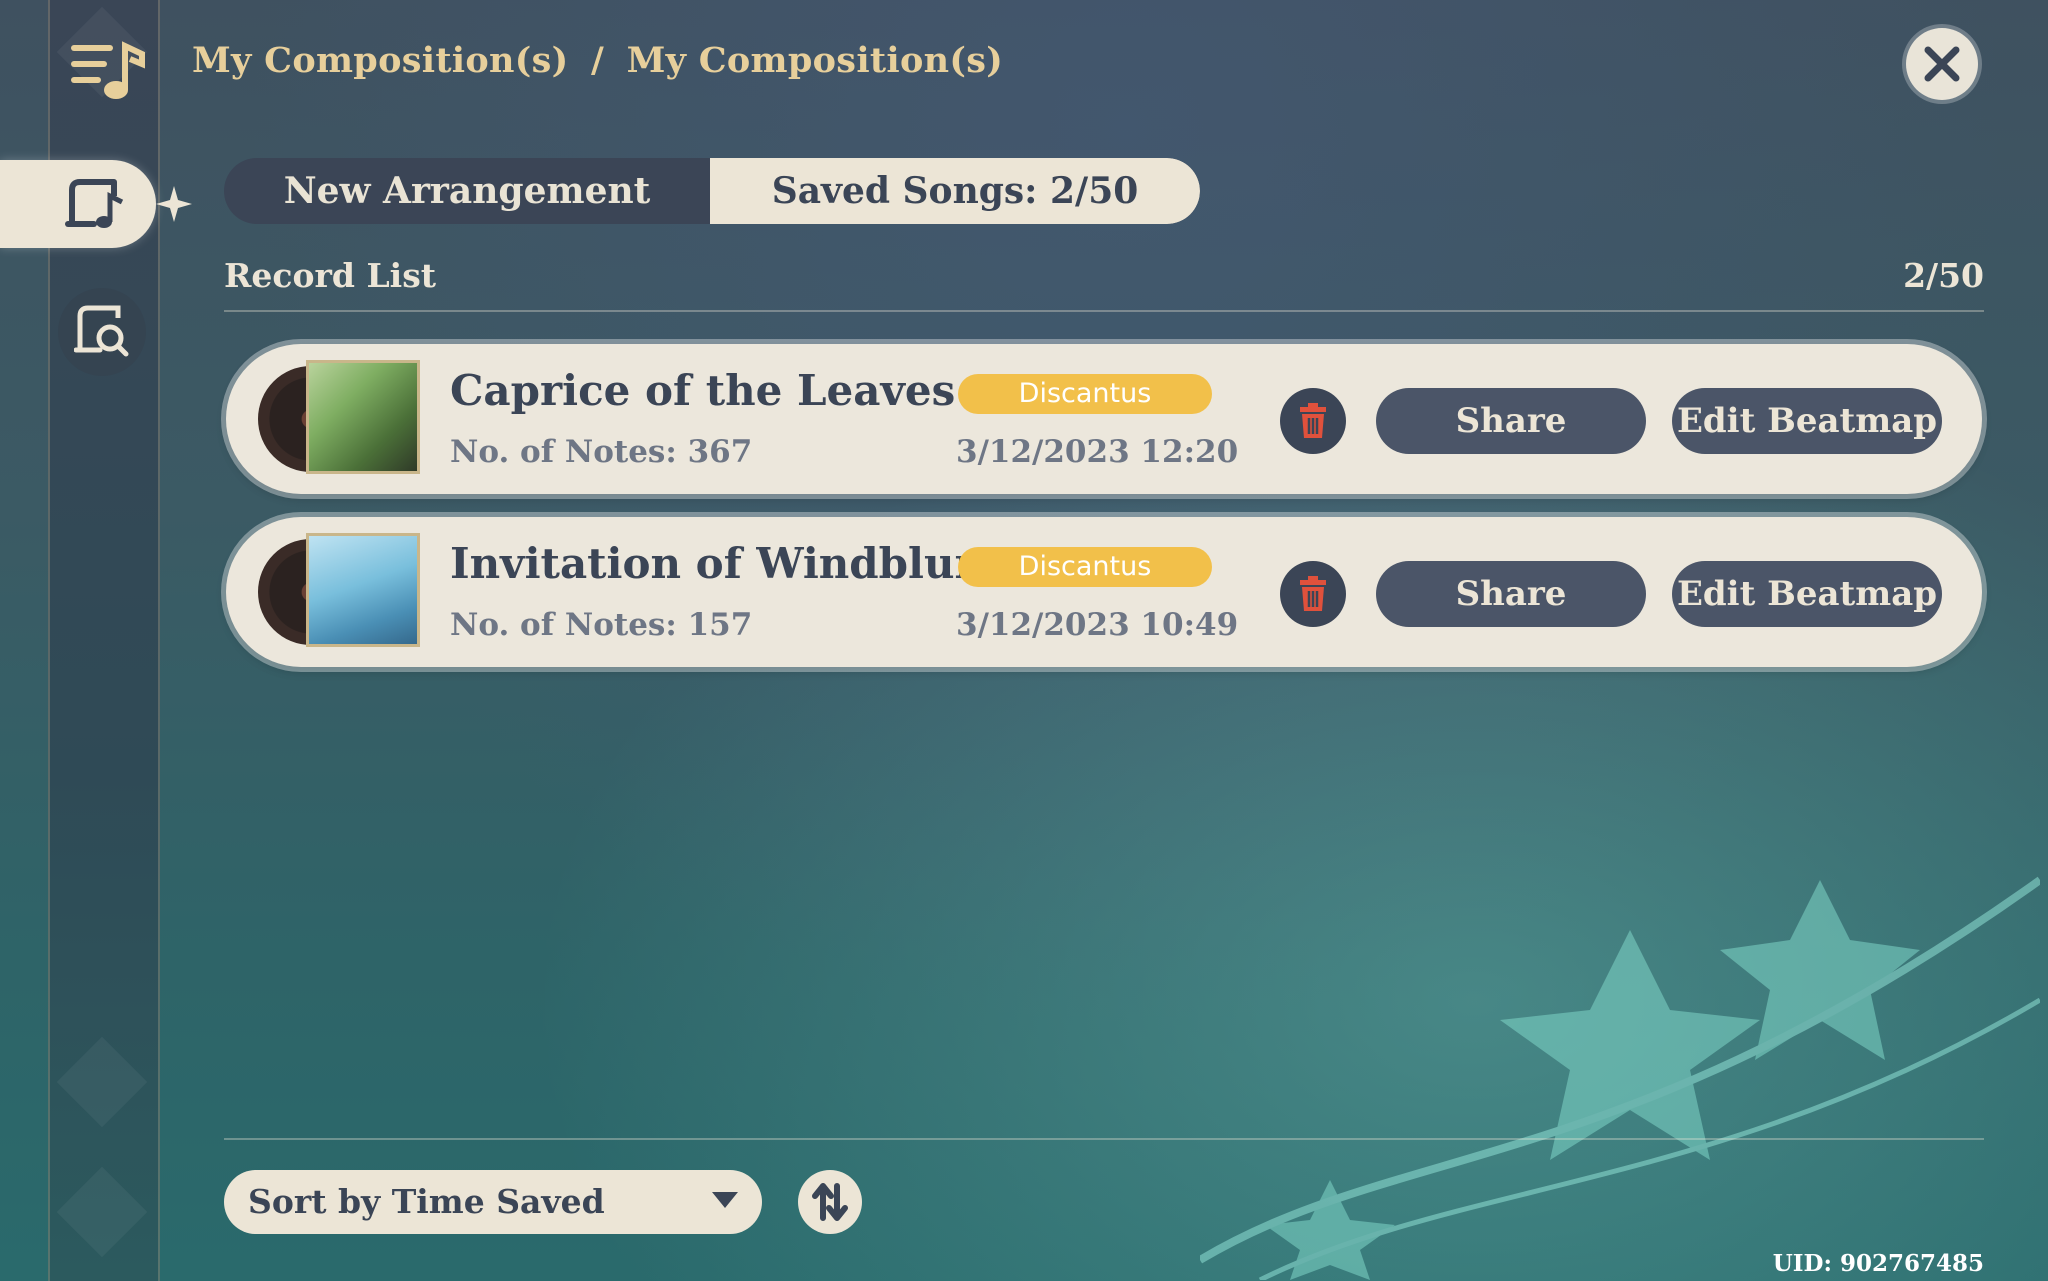 This screenshot has width=2048, height=1281. Describe the element at coordinates (174, 204) in the screenshot. I see `sparkle-icon` at that location.